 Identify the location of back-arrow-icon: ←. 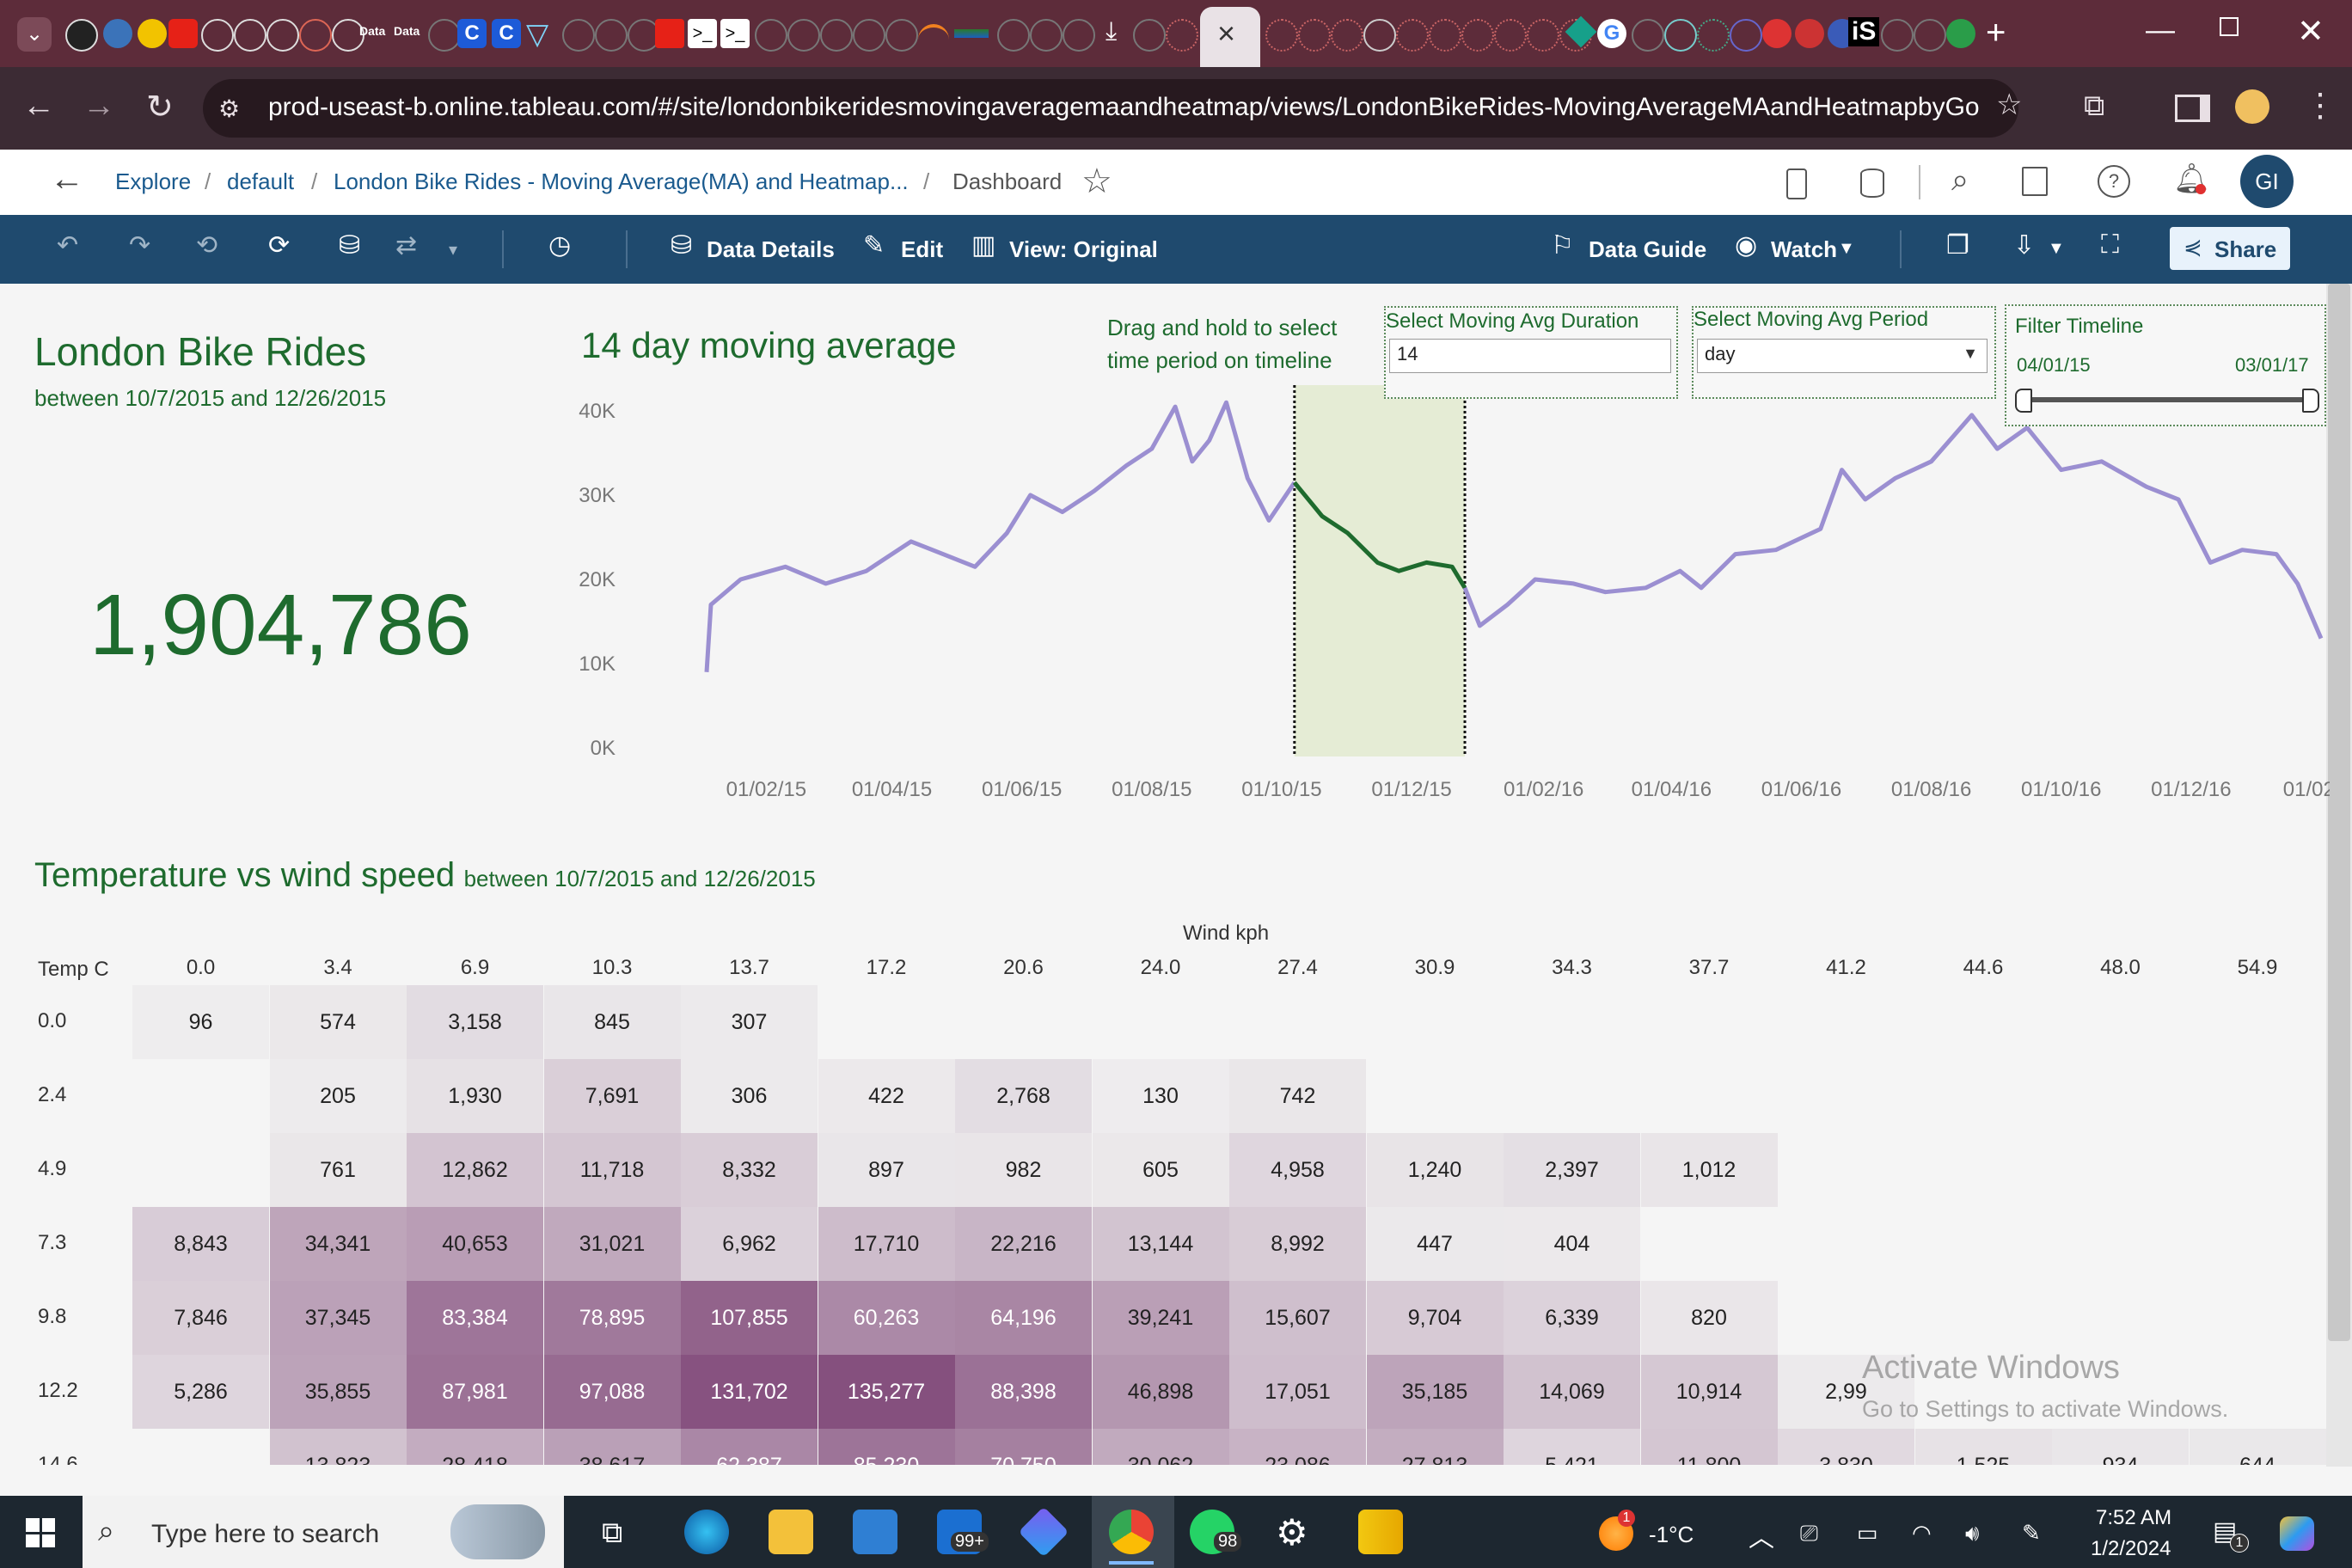
(67, 179).